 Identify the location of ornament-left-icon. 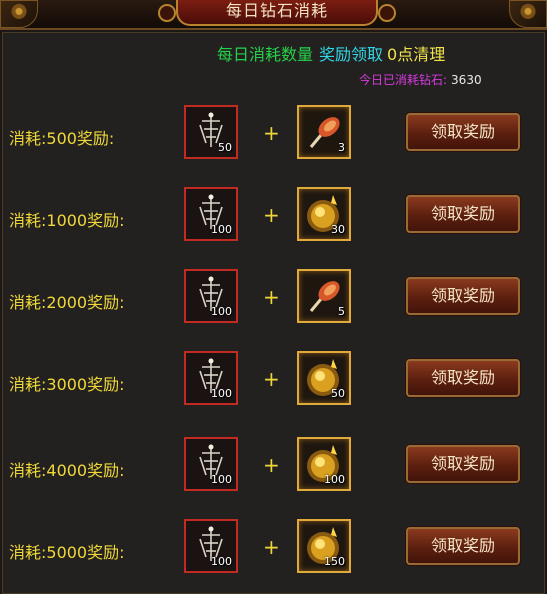
(19, 14).